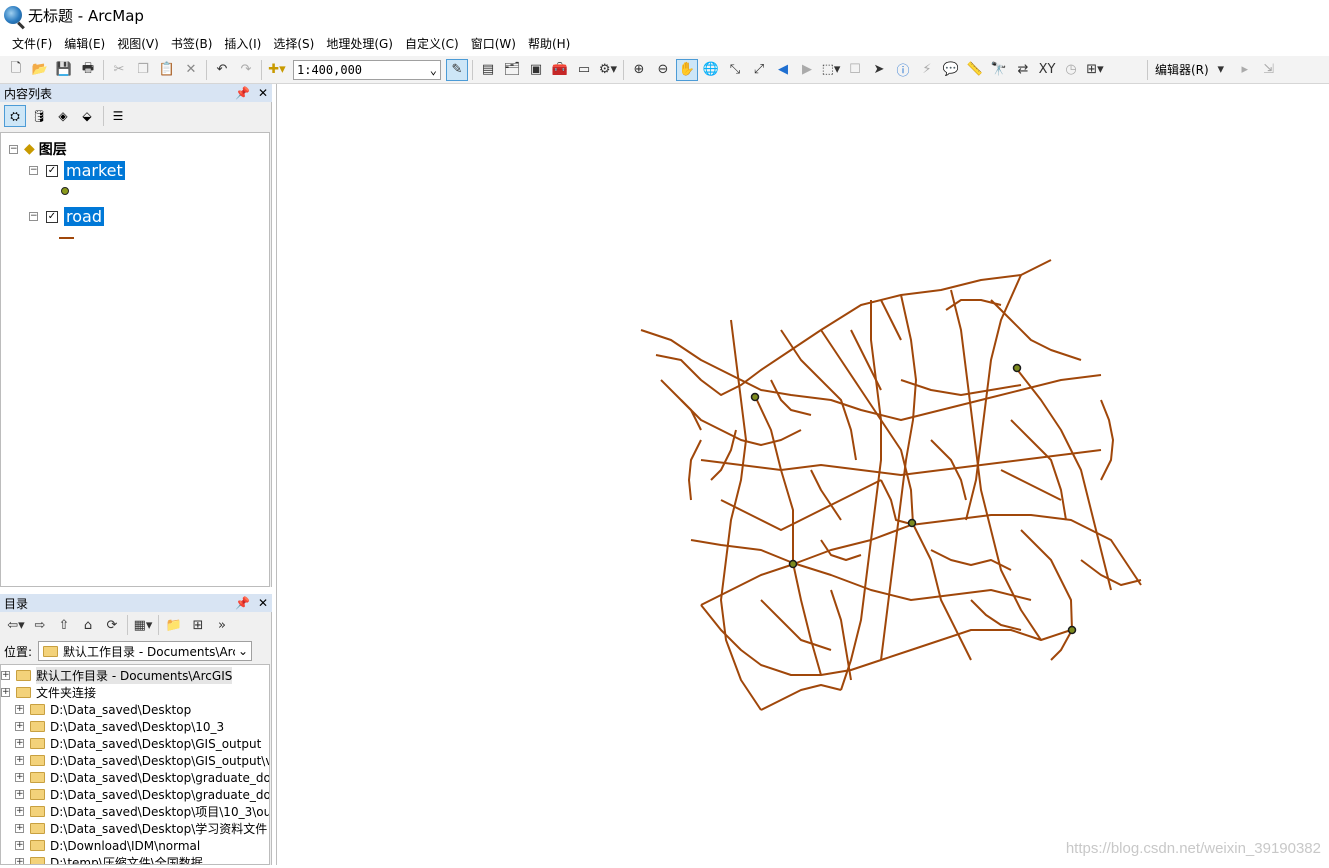  Describe the element at coordinates (879, 70) in the screenshot. I see `select-elements-arrow-icon: ➤` at that location.